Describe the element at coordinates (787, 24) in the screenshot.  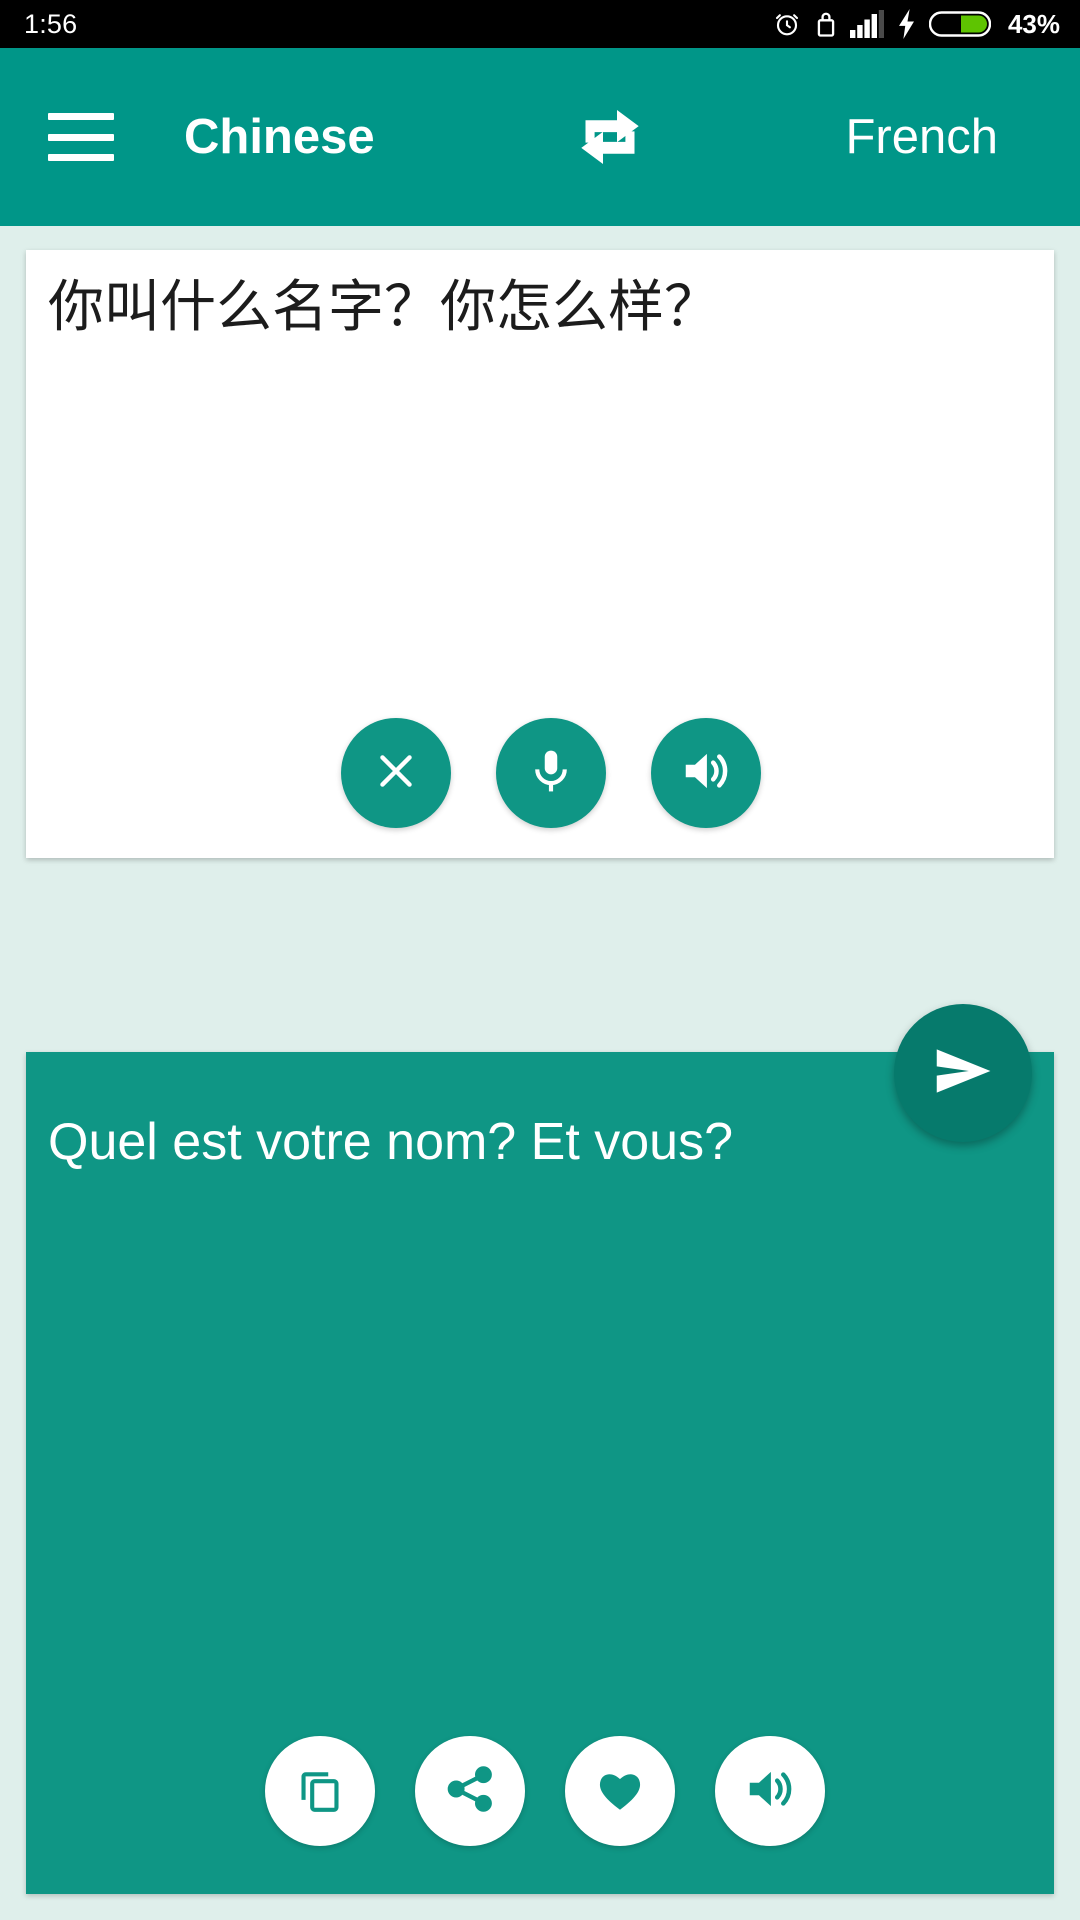
I see `alarm-icon` at that location.